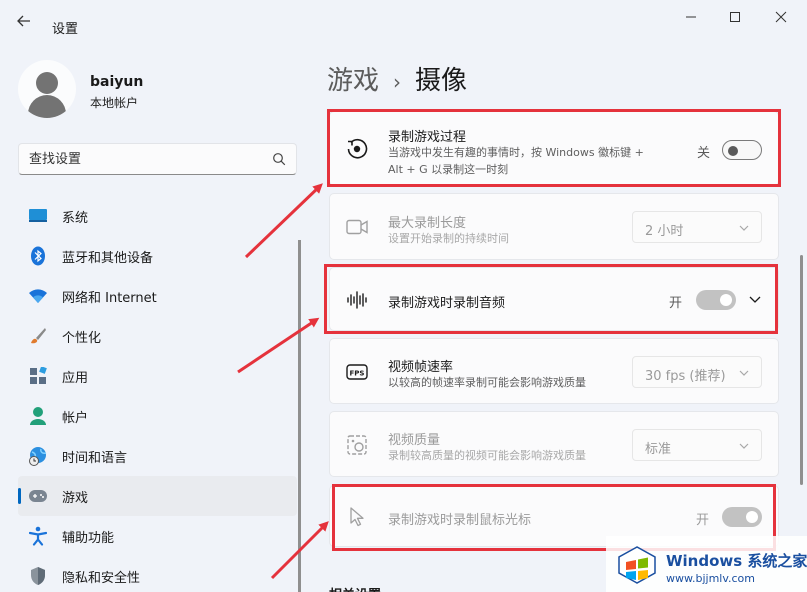  Describe the element at coordinates (101, 578) in the screenshot. I see `sidebar-item-label: 隐私和安全性` at that location.